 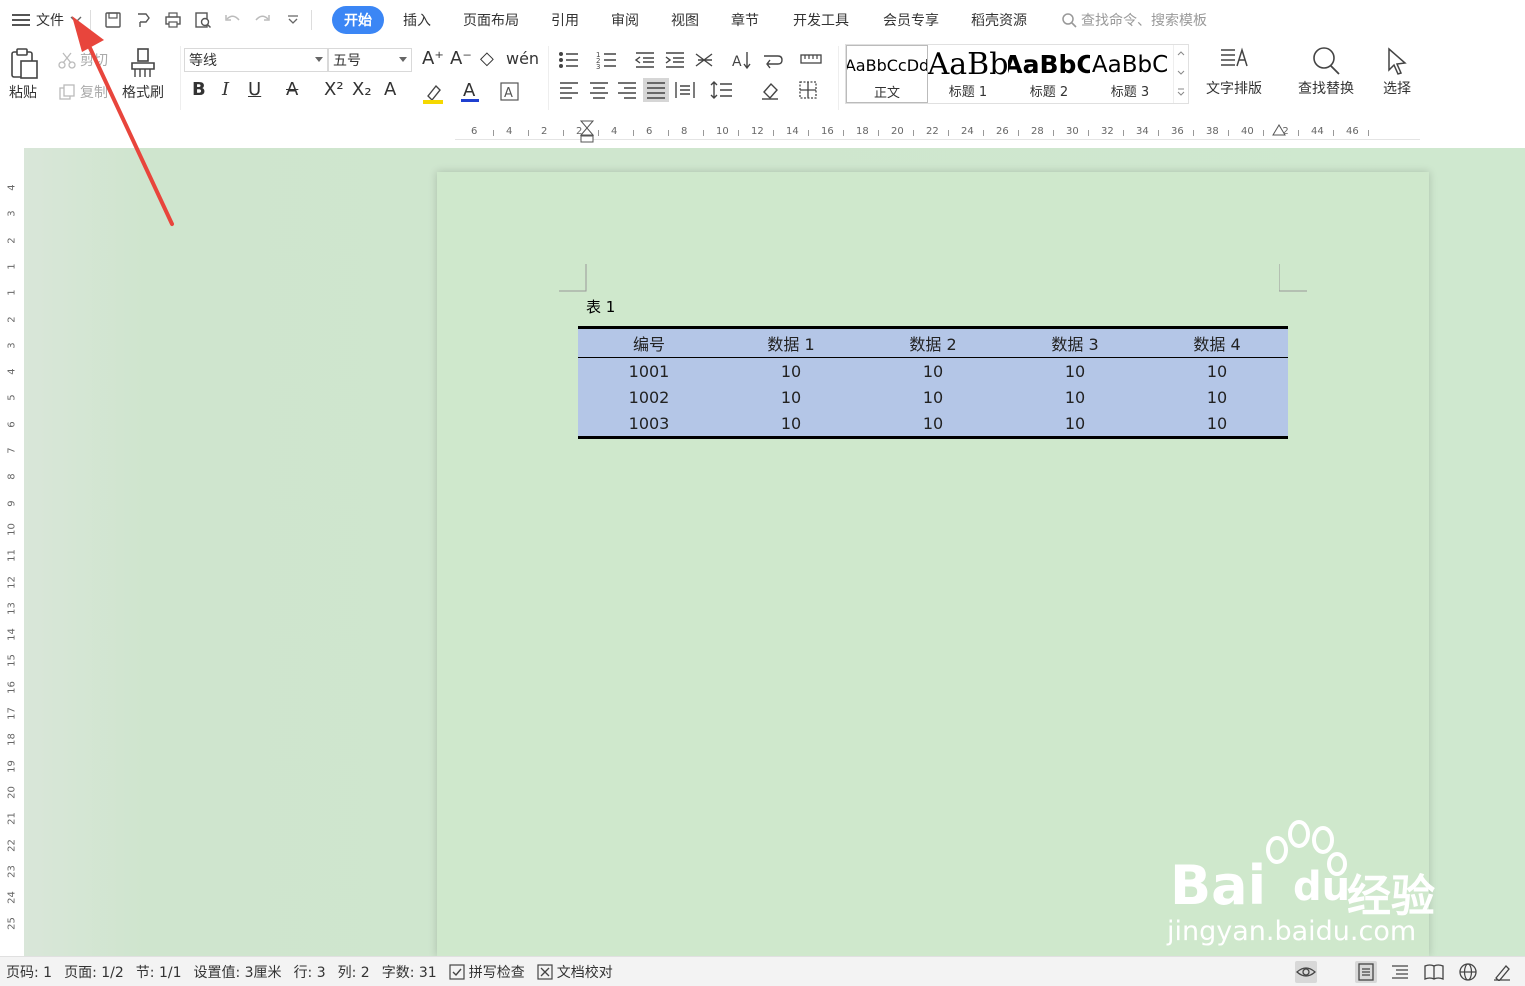 What do you see at coordinates (610, 62) in the screenshot?
I see `numbering-icon: 123` at bounding box center [610, 62].